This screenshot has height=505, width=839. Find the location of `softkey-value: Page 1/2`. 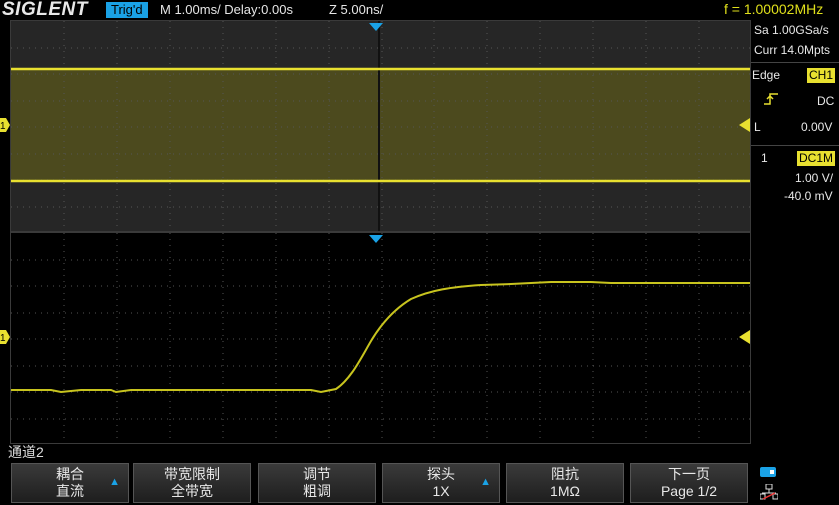

softkey-value: Page 1/2 is located at coordinates (689, 491).